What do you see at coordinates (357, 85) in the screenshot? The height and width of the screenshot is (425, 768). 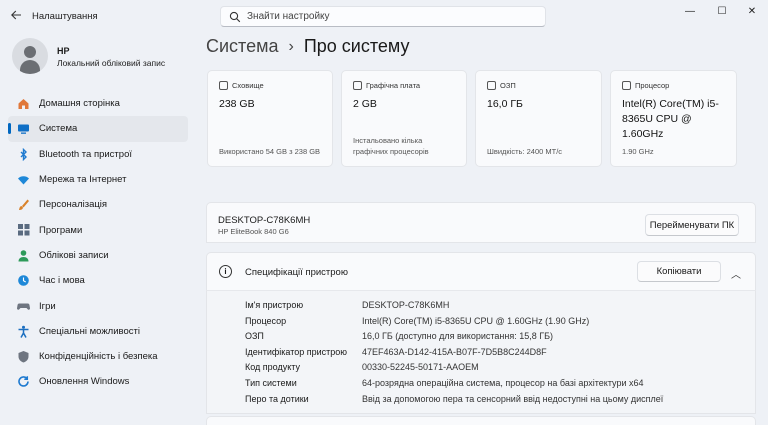 I see `gpu-icon` at bounding box center [357, 85].